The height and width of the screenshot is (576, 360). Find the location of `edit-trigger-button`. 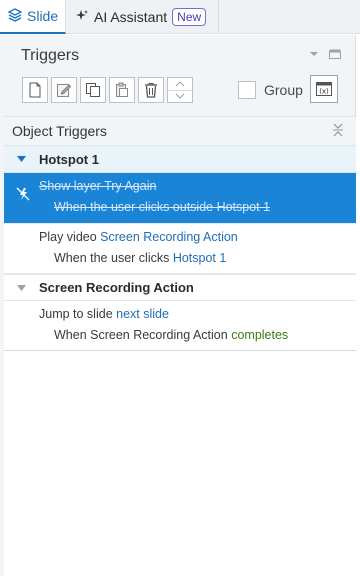

edit-trigger-button is located at coordinates (64, 90).